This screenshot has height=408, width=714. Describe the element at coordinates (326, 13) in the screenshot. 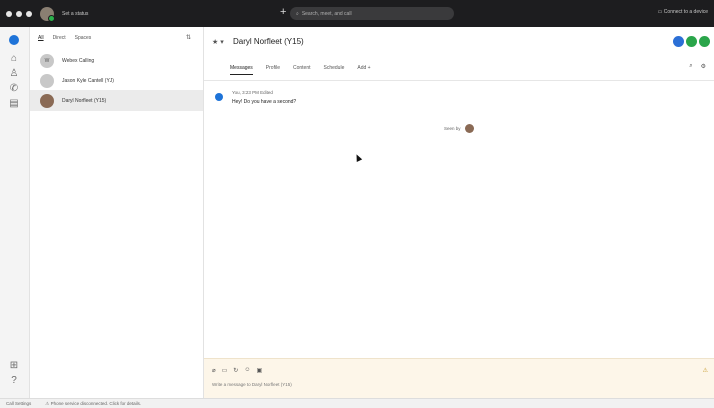

I see `search-placeholder: Search, meet, and call` at that location.